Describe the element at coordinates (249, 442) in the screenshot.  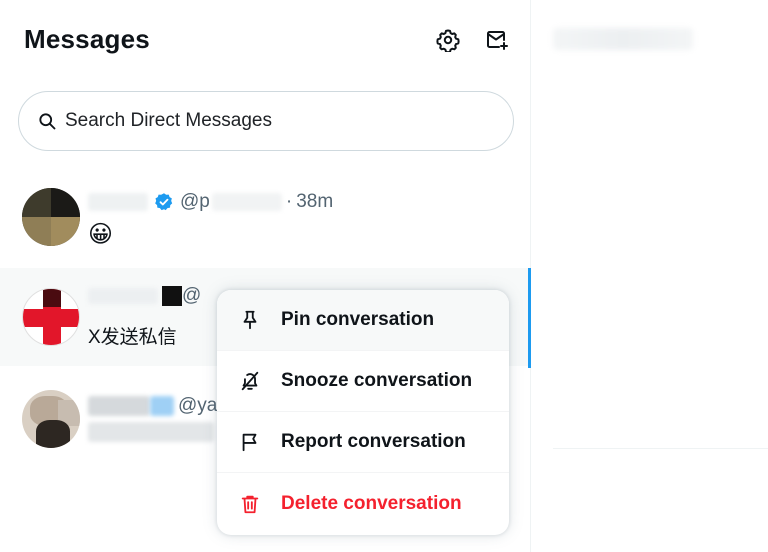
I see `flag-icon` at that location.